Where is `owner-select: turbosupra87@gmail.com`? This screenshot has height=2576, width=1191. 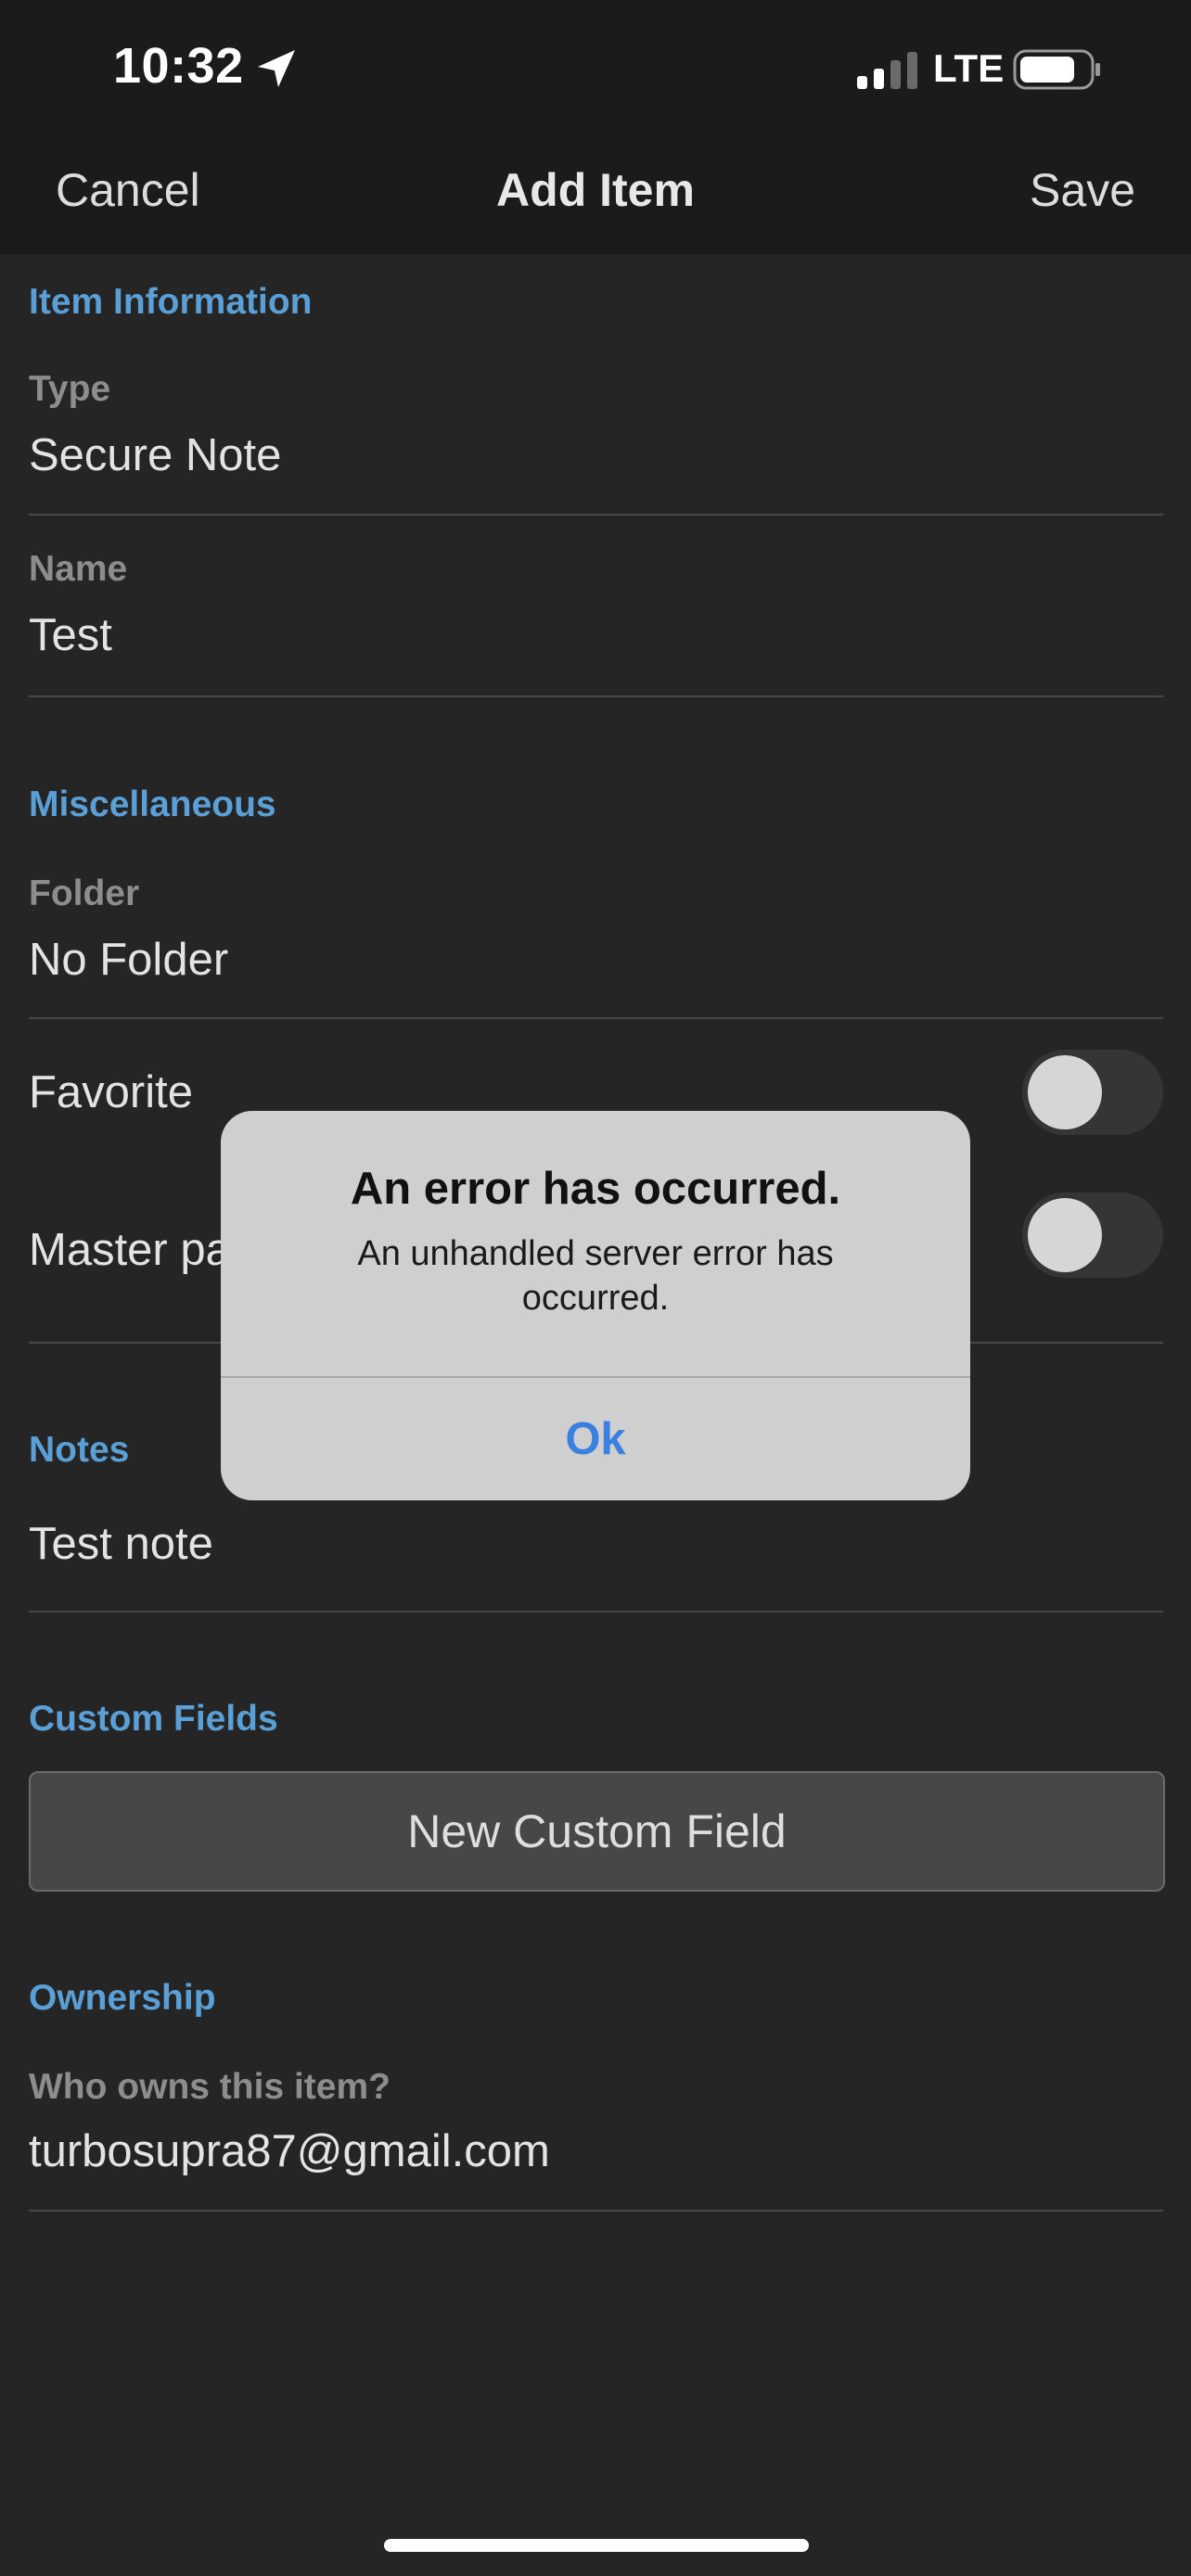
owner-select: turbosupra87@gmail.com is located at coordinates (289, 2151).